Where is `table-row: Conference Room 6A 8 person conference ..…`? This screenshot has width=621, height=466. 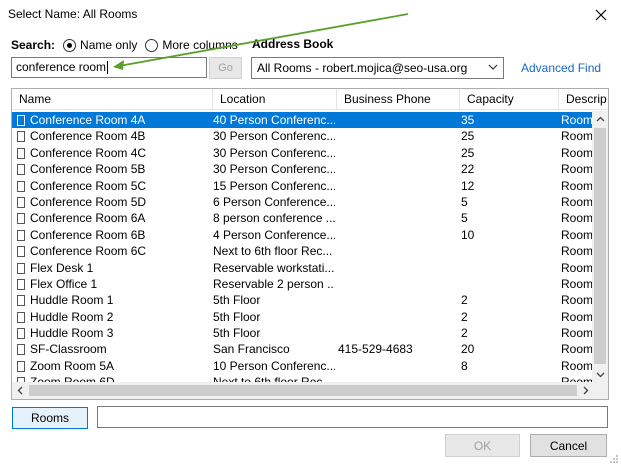 table-row: Conference Room 6A 8 person conference ..… is located at coordinates (303, 218).